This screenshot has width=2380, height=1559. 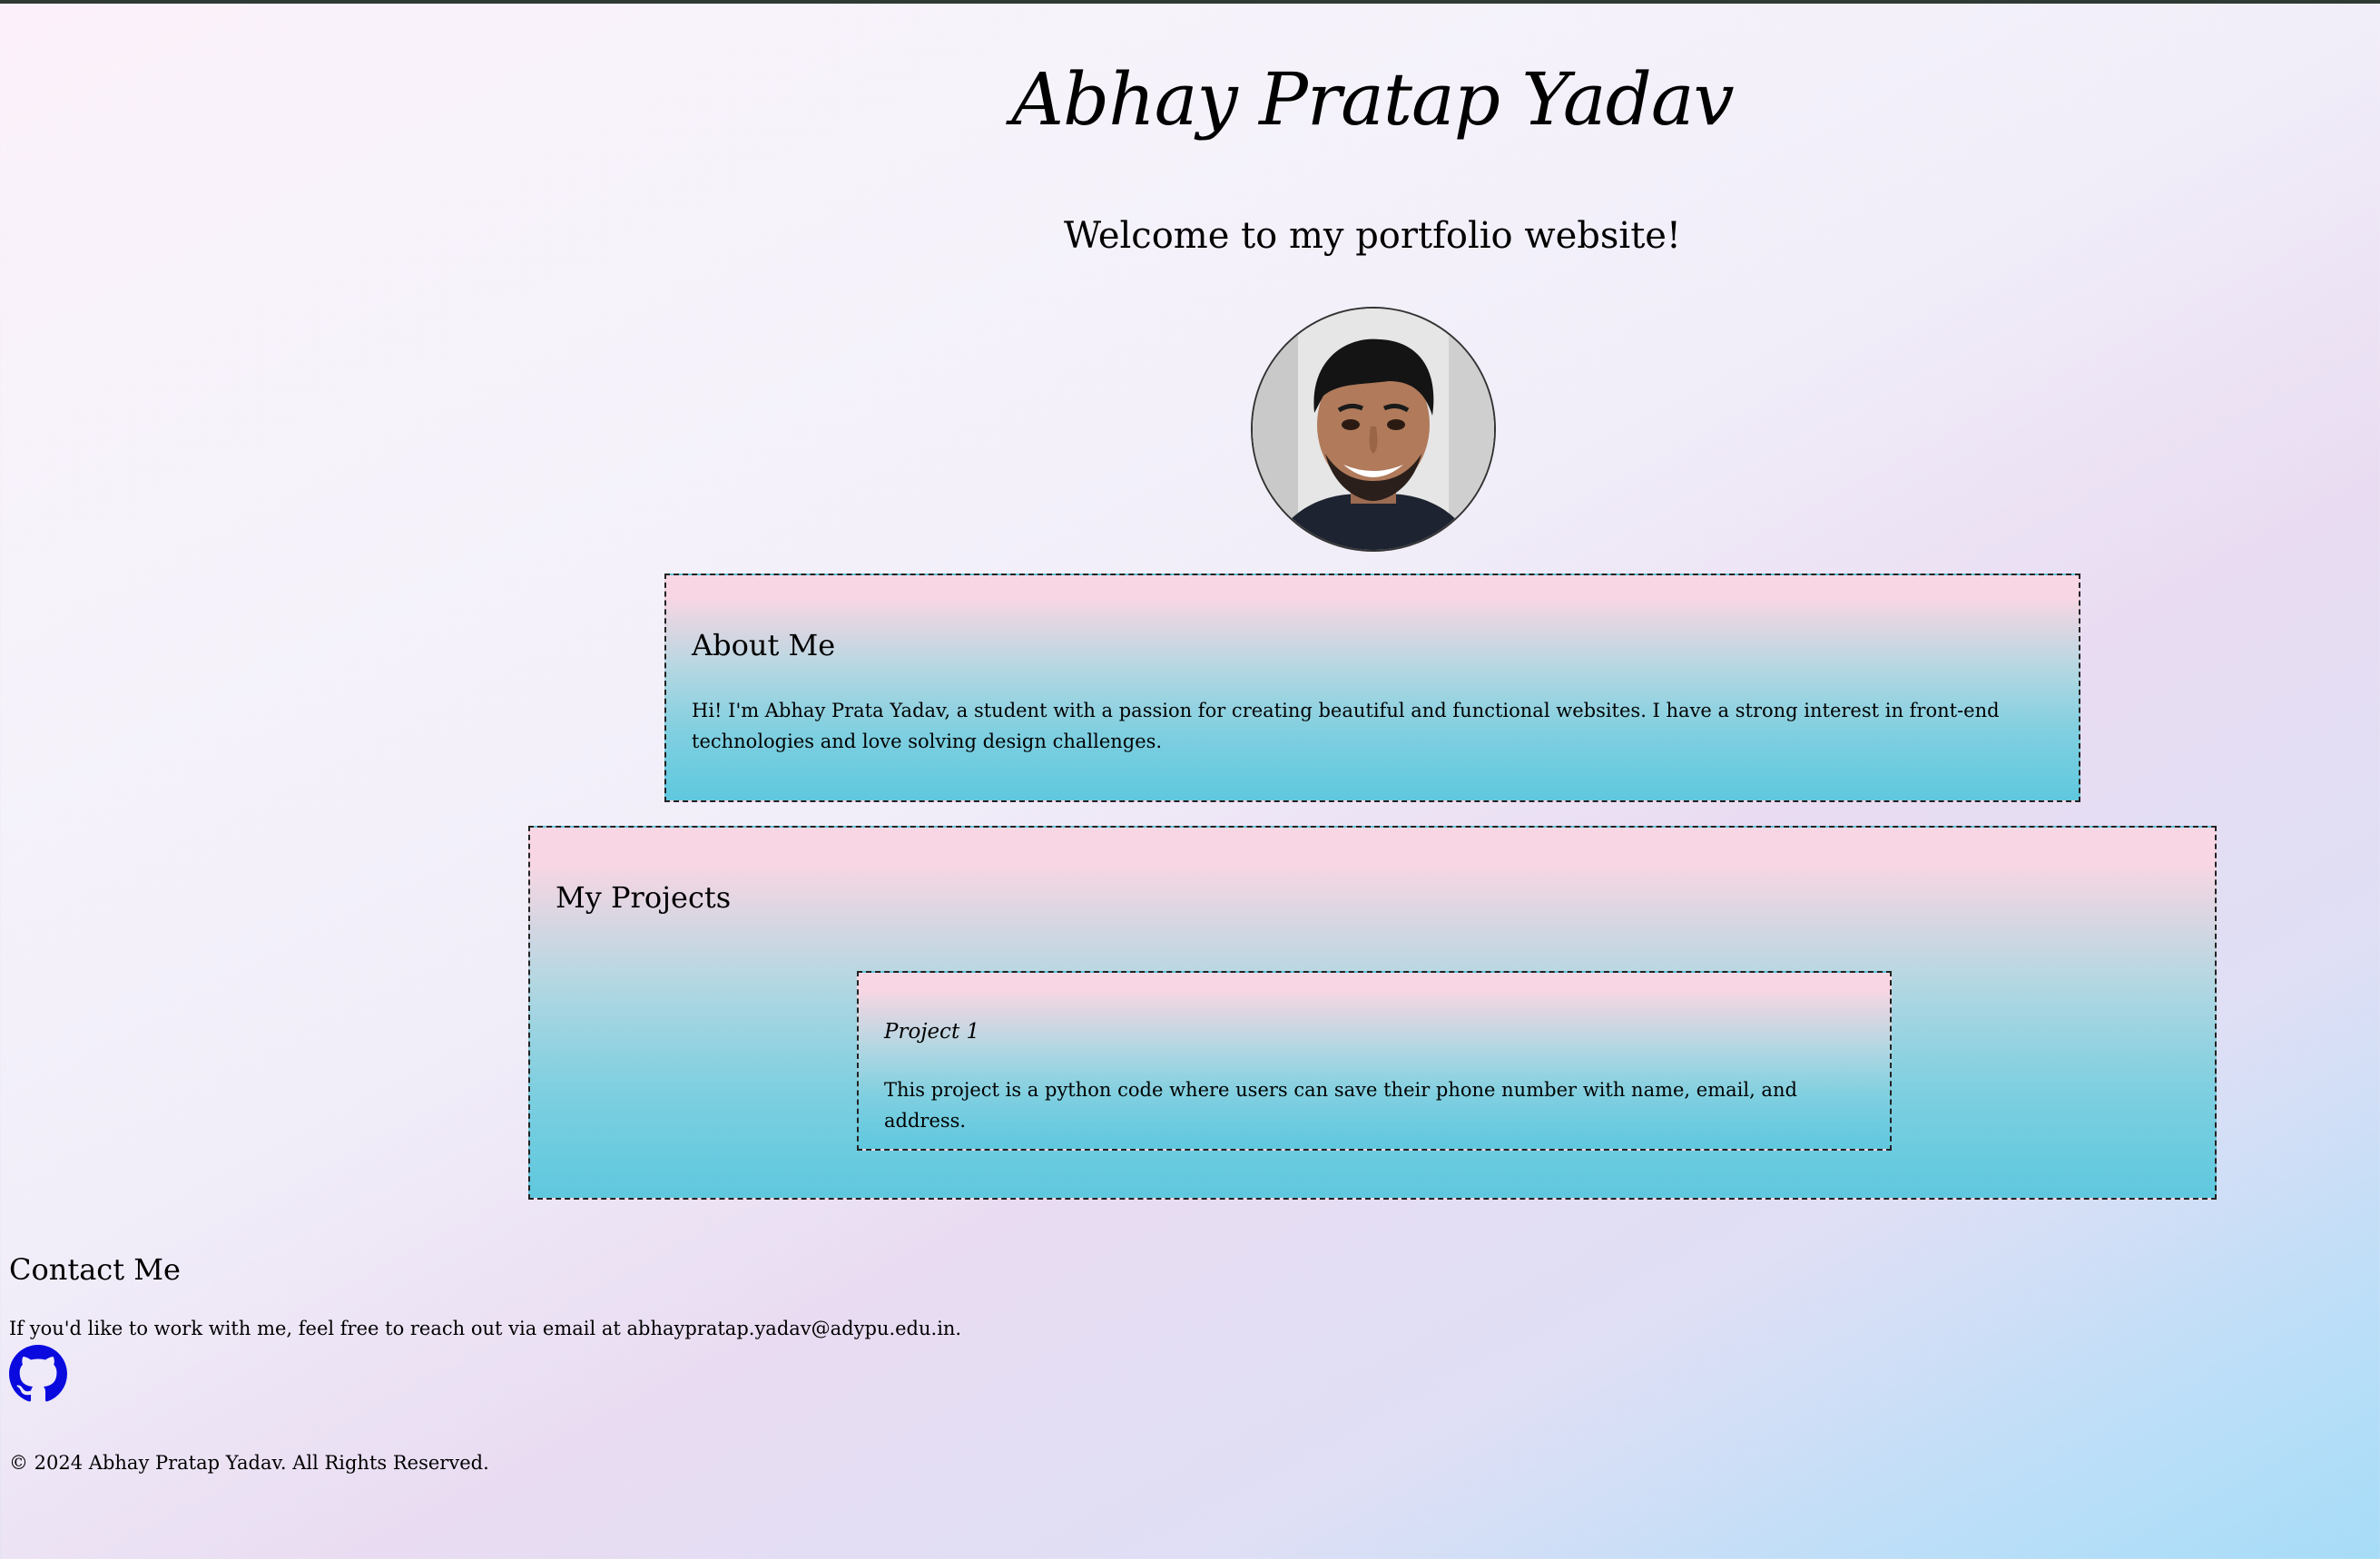 I want to click on github-link, so click(x=38, y=1374).